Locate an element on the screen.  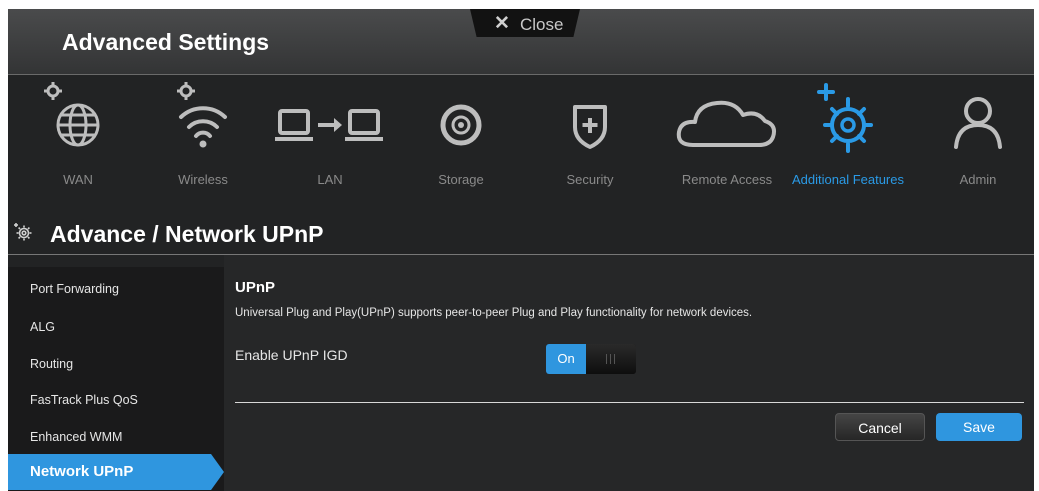
globe-icon is located at coordinates (72, 114).